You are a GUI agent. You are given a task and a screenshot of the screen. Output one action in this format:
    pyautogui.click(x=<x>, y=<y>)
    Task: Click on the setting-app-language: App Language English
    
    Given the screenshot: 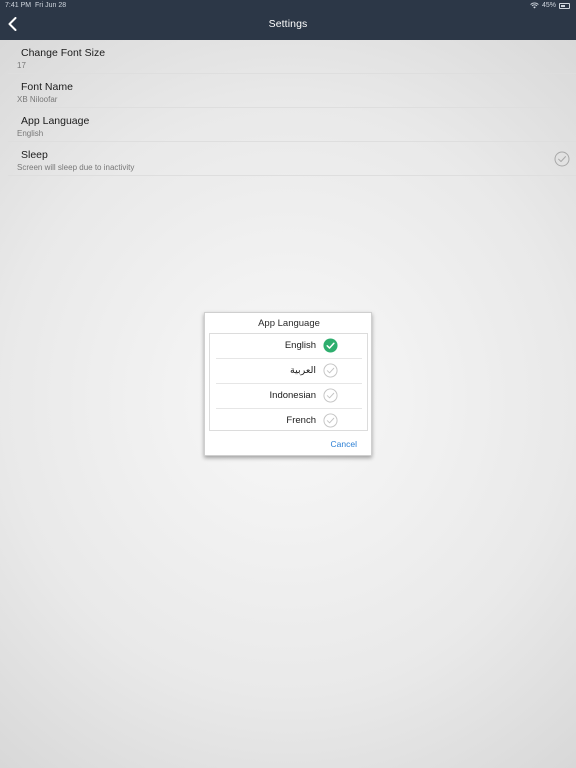 What is the action you would take?
    pyautogui.click(x=292, y=125)
    